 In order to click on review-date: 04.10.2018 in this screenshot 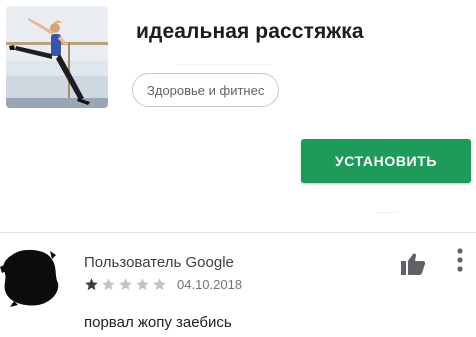, I will do `click(210, 284)`.